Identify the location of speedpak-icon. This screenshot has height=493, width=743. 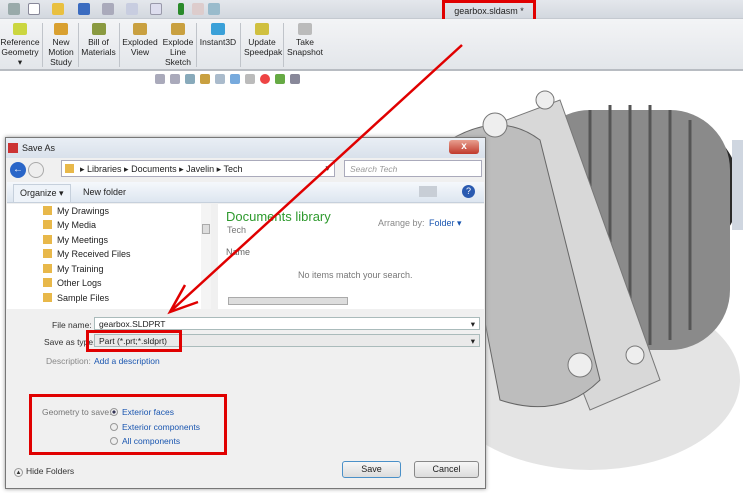
(262, 29).